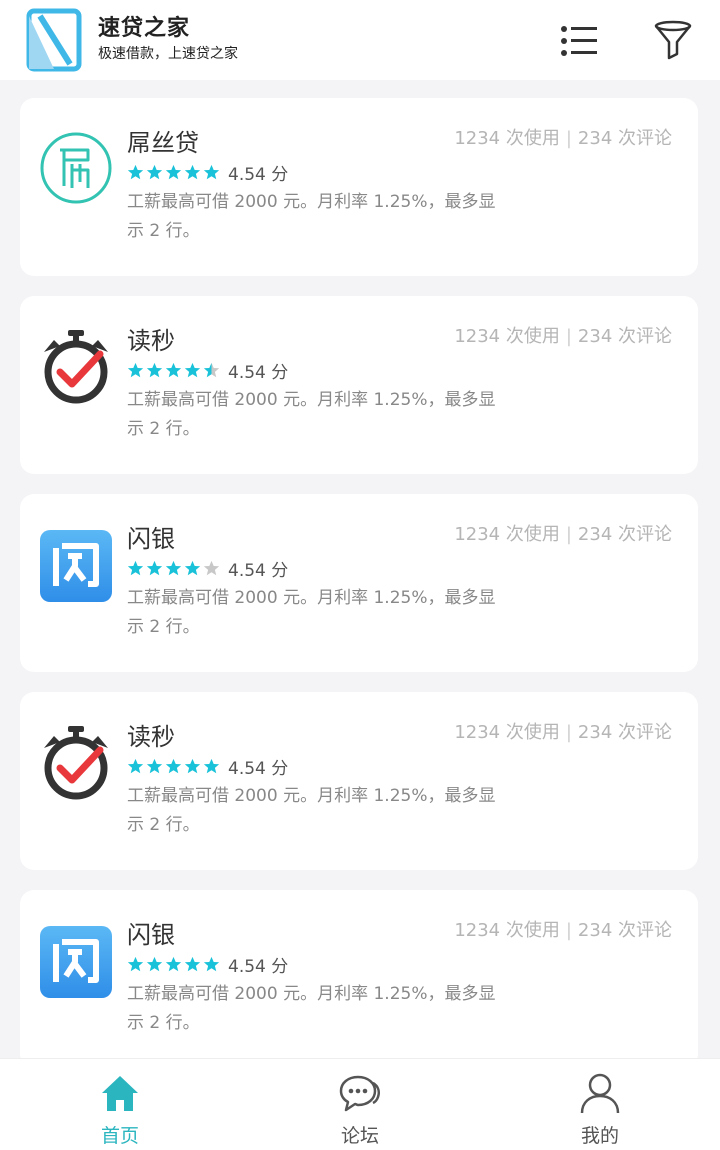  What do you see at coordinates (599, 1136) in the screenshot?
I see `tab-profile-label: 我的` at bounding box center [599, 1136].